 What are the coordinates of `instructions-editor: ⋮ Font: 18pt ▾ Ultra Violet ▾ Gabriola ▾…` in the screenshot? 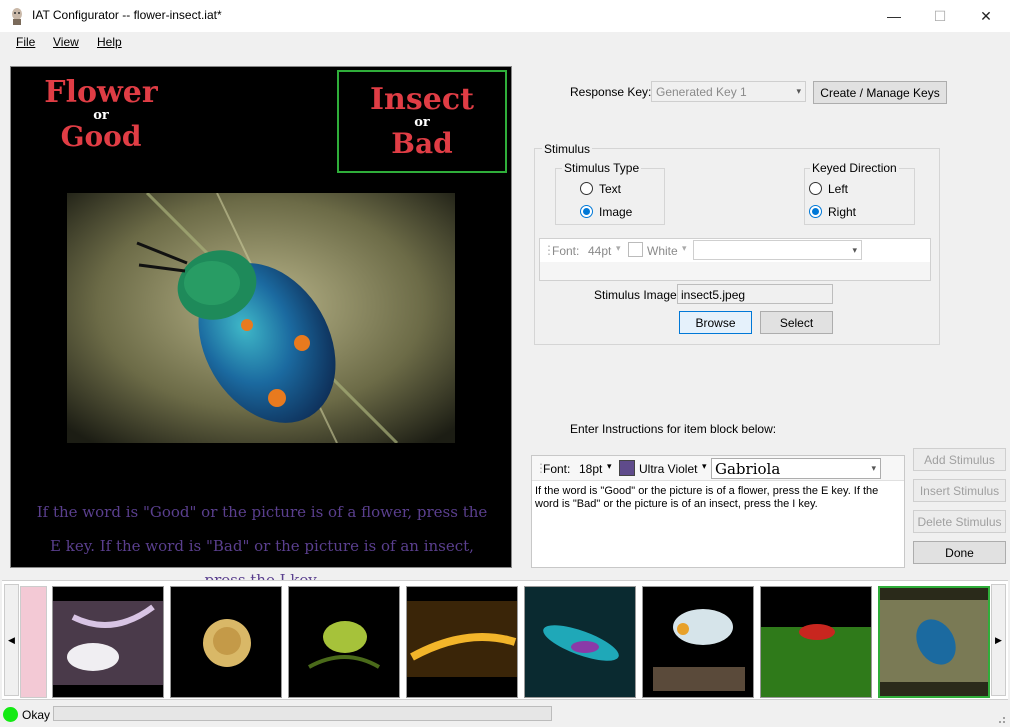 It's located at (718, 511).